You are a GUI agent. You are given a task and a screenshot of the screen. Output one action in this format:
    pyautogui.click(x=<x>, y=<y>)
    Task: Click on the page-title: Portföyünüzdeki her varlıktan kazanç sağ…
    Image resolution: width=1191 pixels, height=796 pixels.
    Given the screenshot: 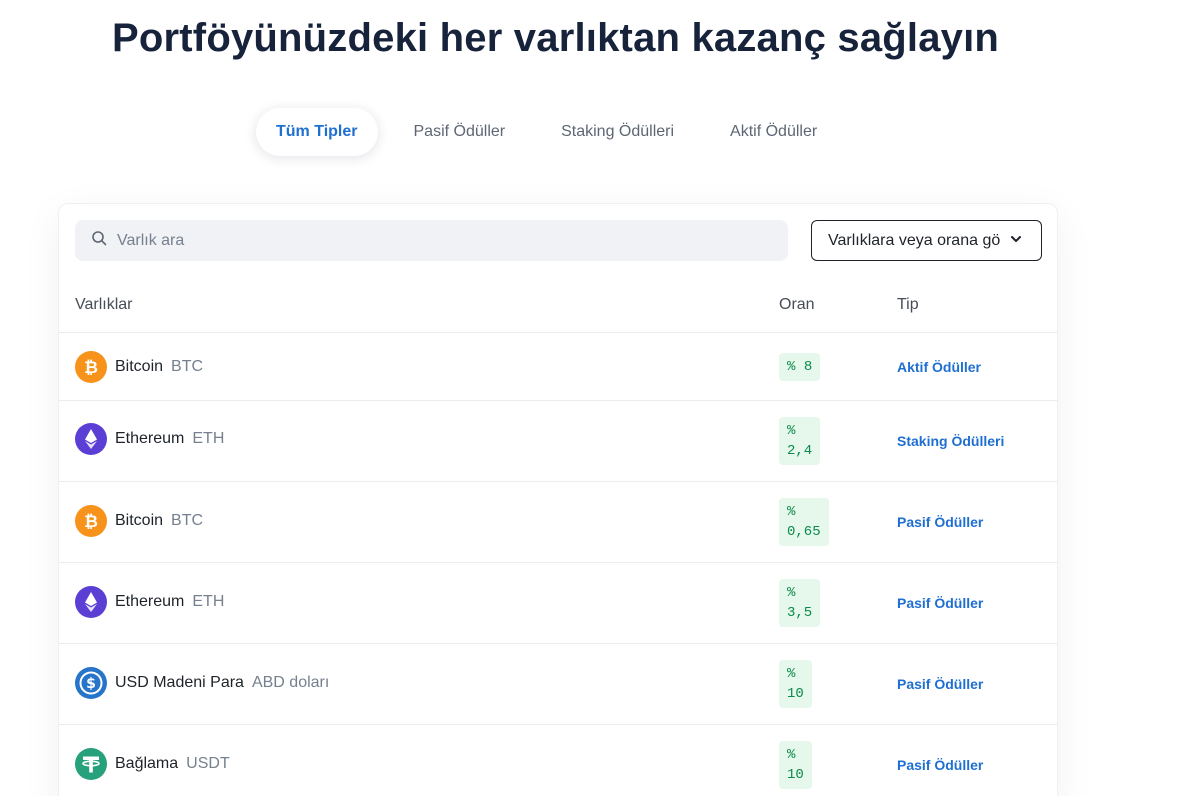 What is the action you would take?
    pyautogui.click(x=556, y=38)
    